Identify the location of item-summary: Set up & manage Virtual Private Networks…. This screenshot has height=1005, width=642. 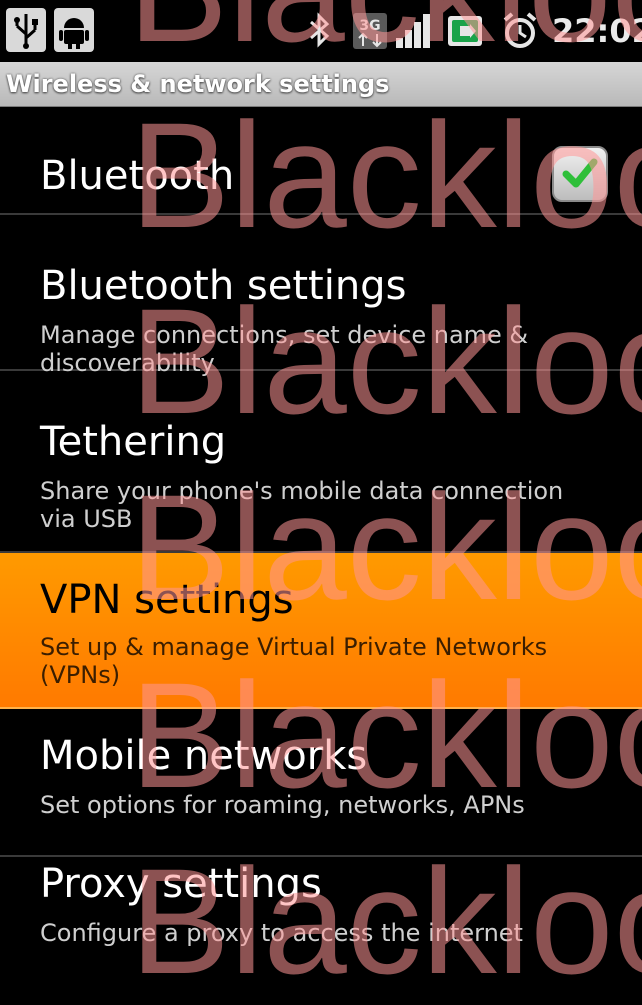
(294, 661).